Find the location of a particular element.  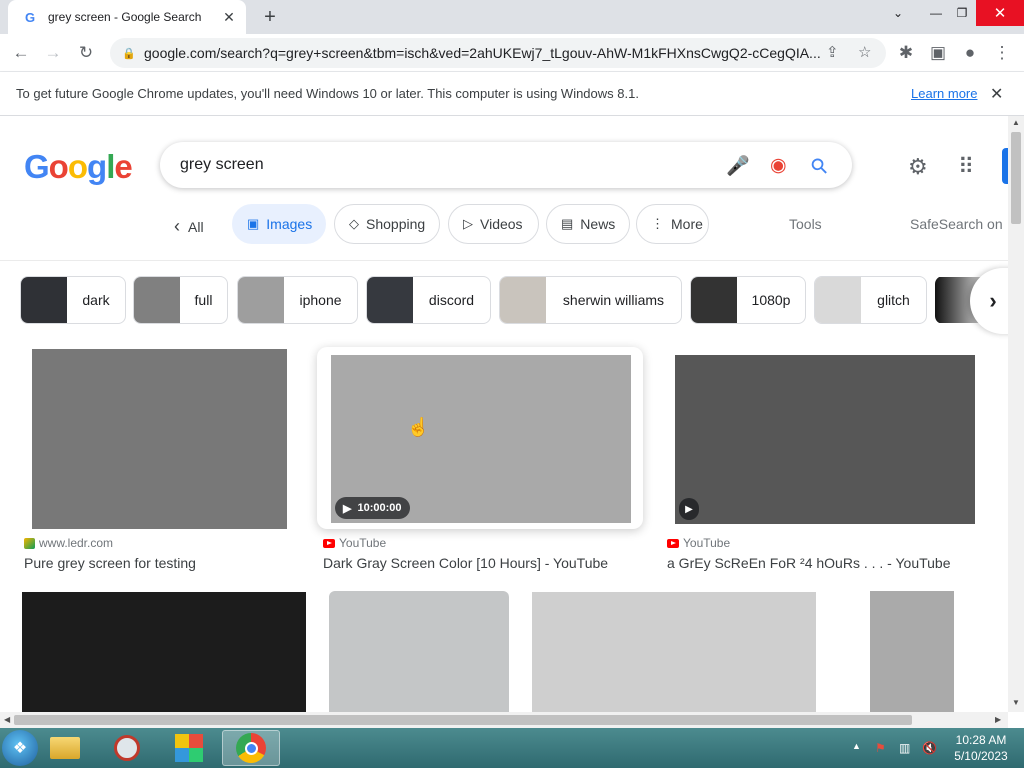

taskbar-snipping-tool is located at coordinates (127, 748).